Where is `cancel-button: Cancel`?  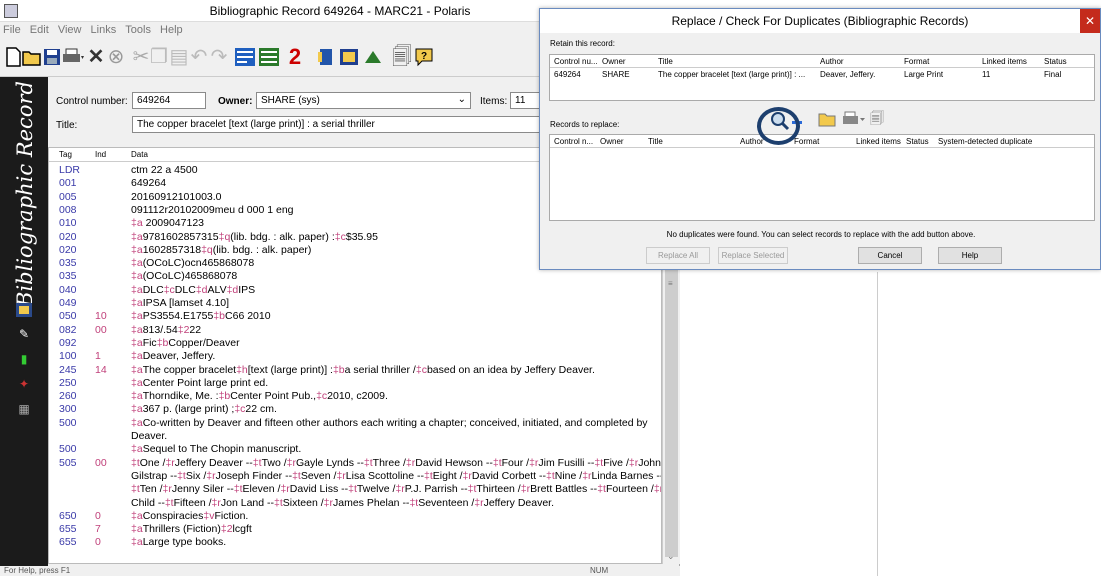 cancel-button: Cancel is located at coordinates (890, 255).